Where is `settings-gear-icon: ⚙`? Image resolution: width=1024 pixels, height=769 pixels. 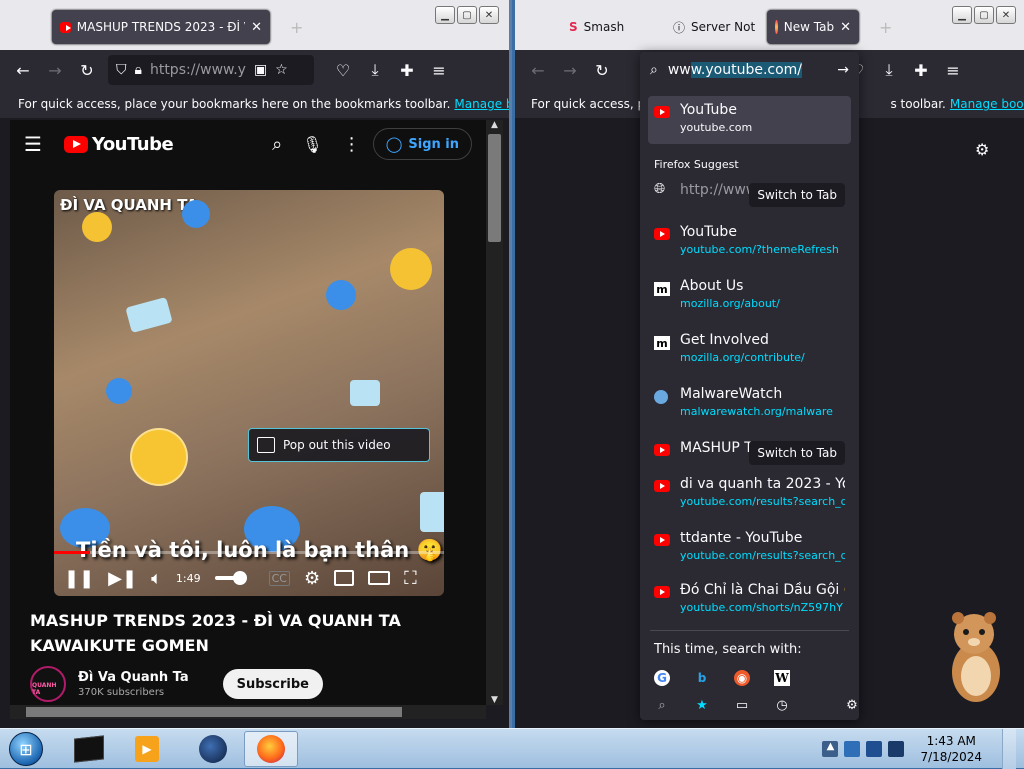
settings-gear-icon: ⚙ is located at coordinates (312, 578).